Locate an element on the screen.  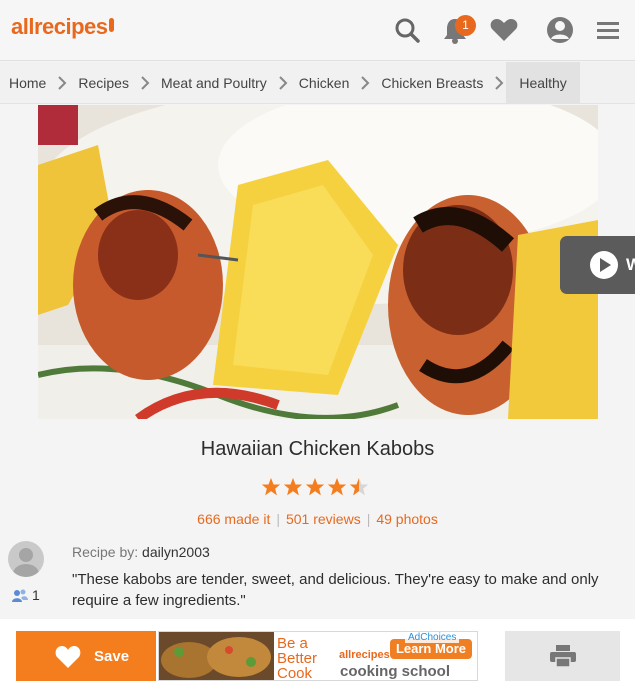
breadcrumb-chicken: Chicken is located at coordinates (324, 83).